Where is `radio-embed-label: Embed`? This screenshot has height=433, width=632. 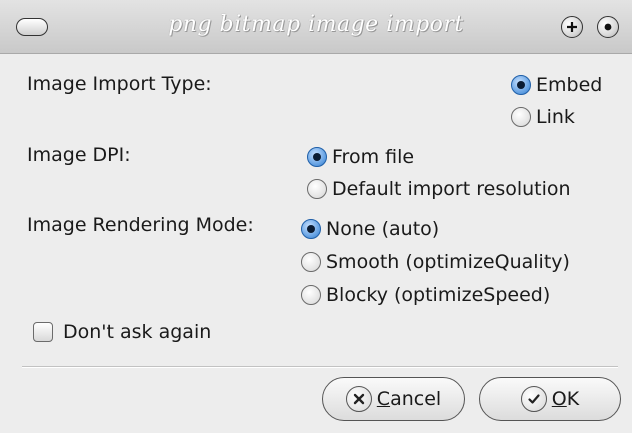
radio-embed-label: Embed is located at coordinates (569, 85).